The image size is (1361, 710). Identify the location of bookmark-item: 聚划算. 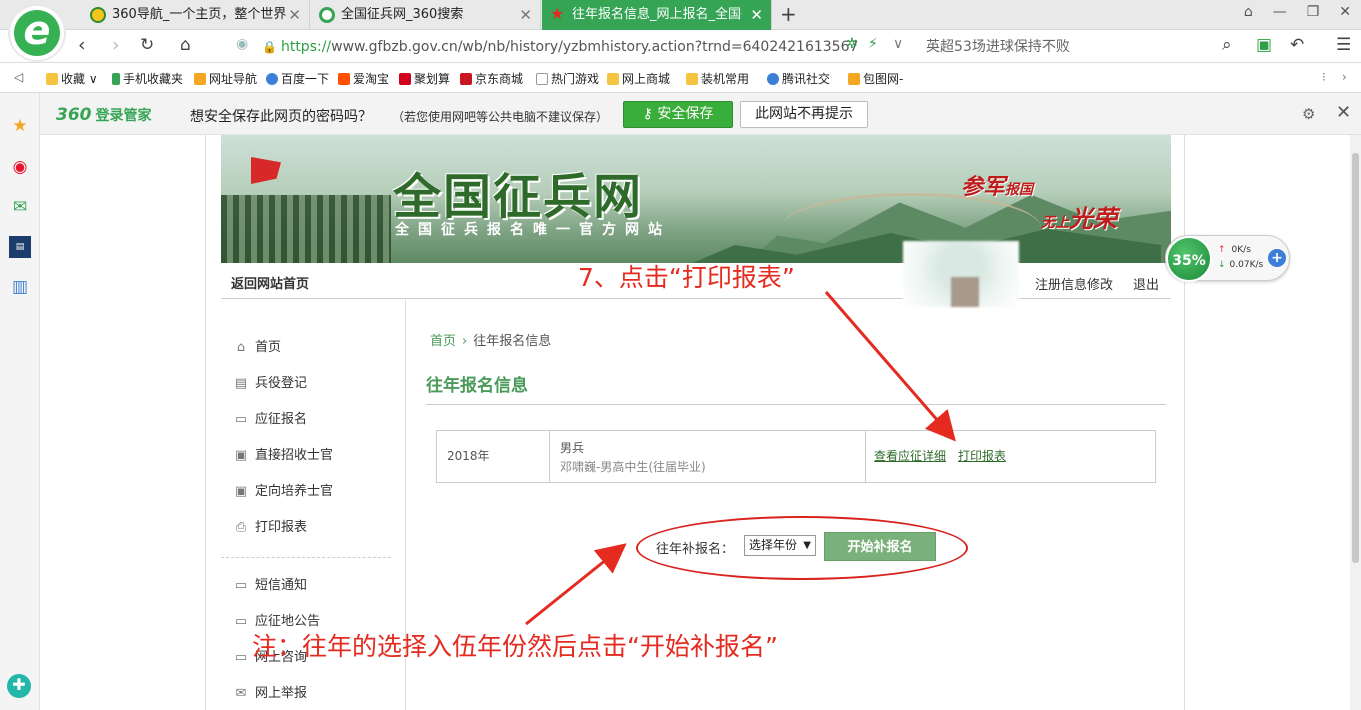
(424, 78).